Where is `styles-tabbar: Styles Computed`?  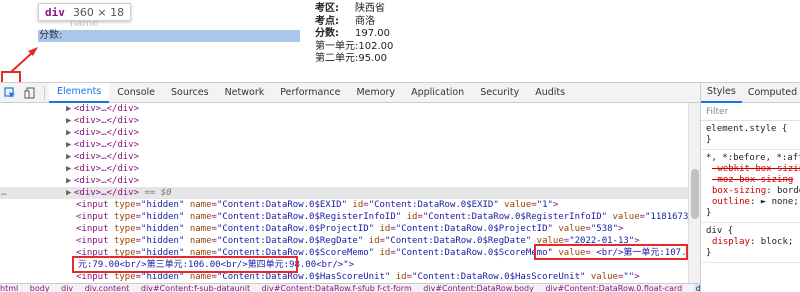
styles-tabbar: Styles Computed is located at coordinates (750, 93).